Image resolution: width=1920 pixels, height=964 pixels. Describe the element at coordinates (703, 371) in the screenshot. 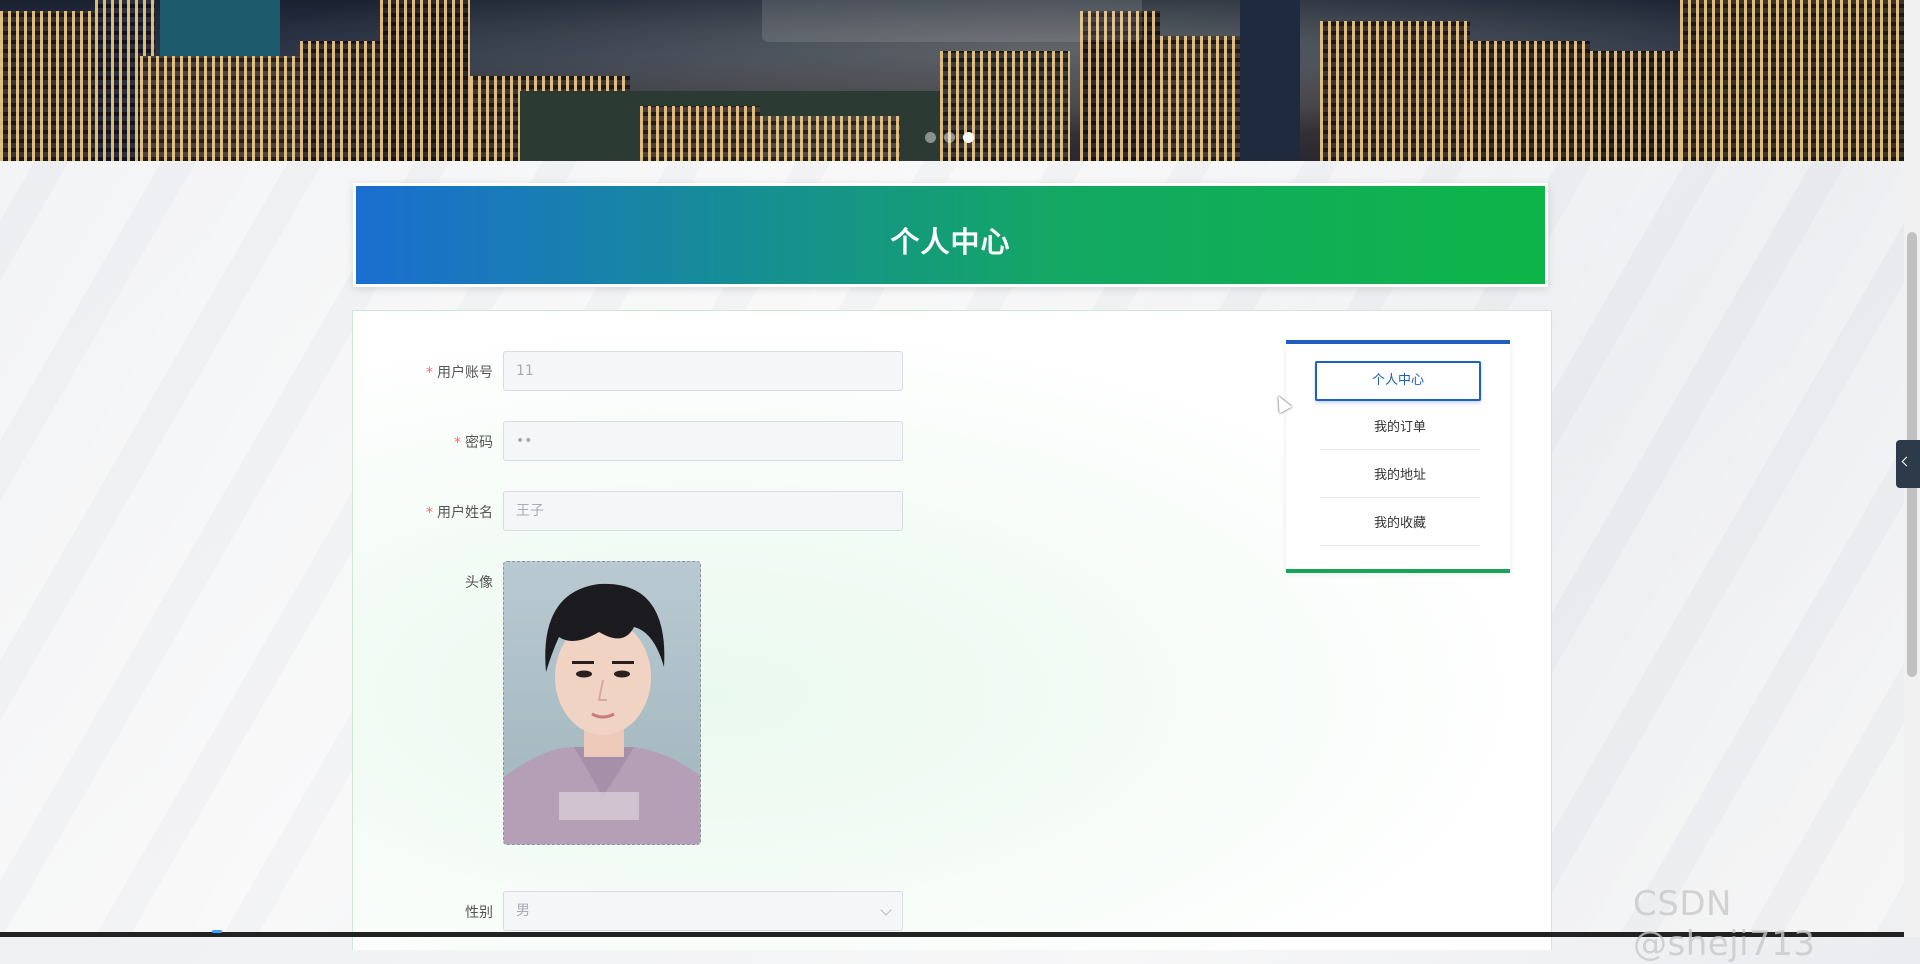

I see `account-input: 11` at that location.